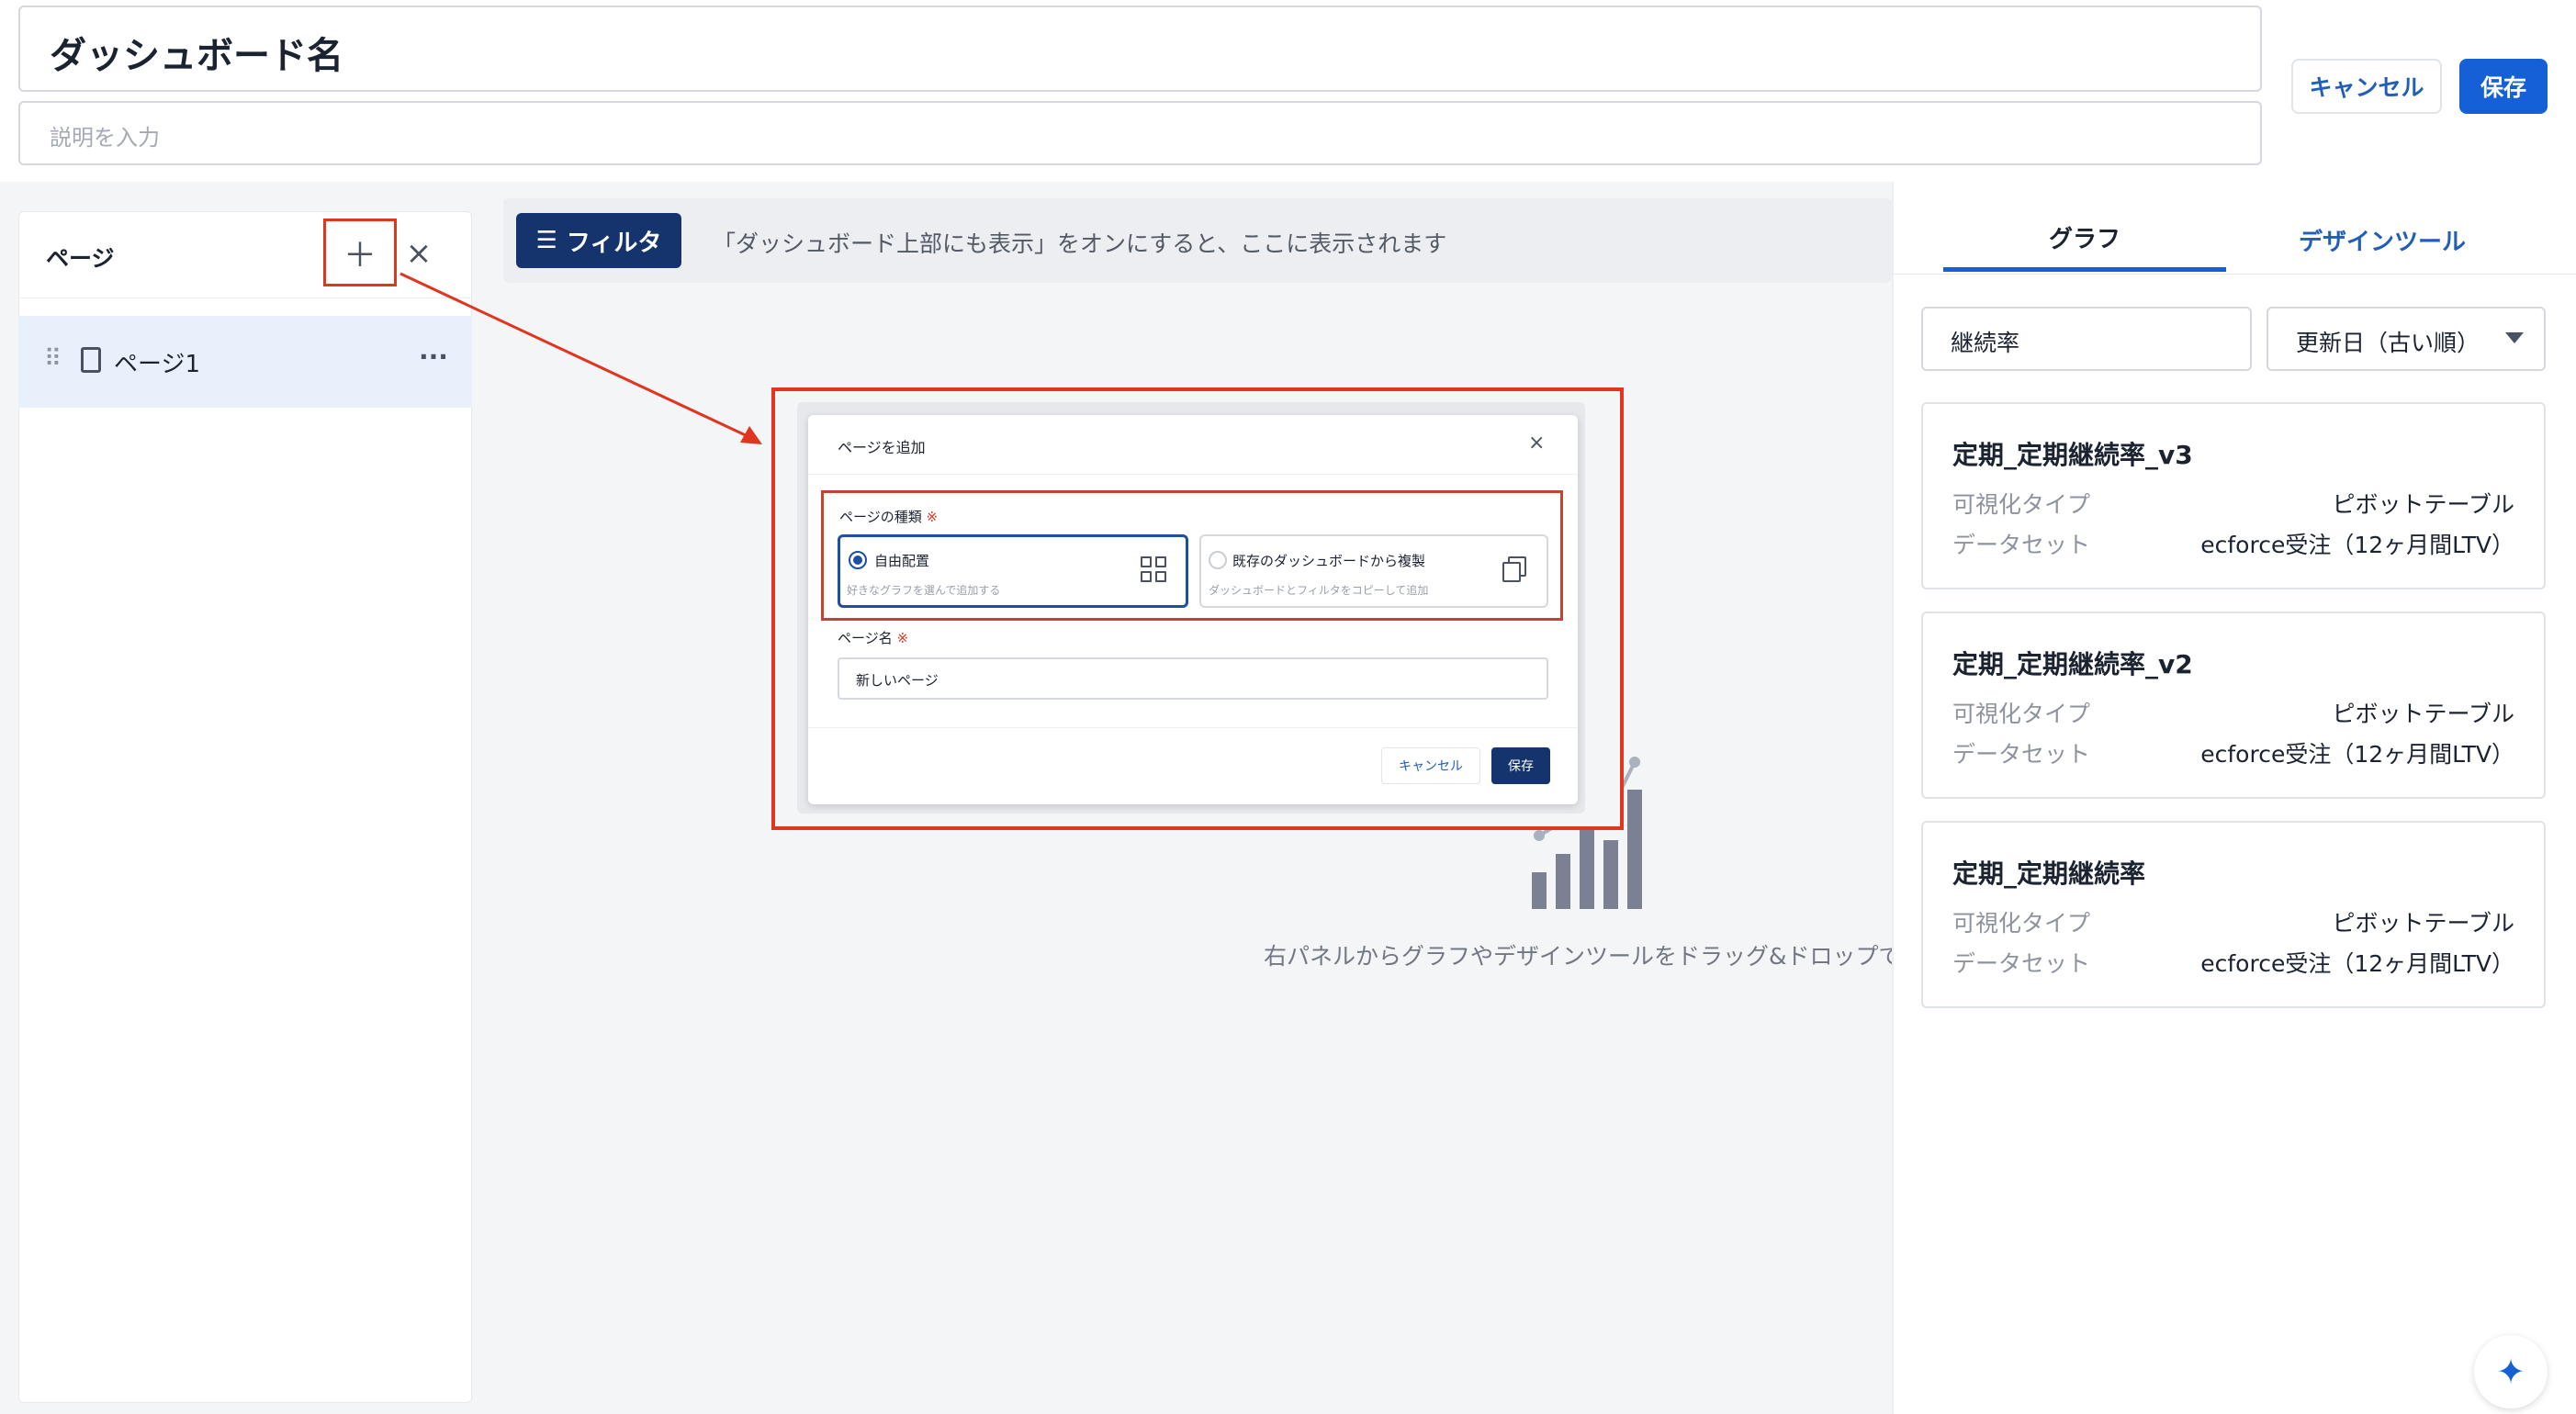 The width and height of the screenshot is (2576, 1414). What do you see at coordinates (1140, 49) in the screenshot?
I see `dashboard-title-input` at bounding box center [1140, 49].